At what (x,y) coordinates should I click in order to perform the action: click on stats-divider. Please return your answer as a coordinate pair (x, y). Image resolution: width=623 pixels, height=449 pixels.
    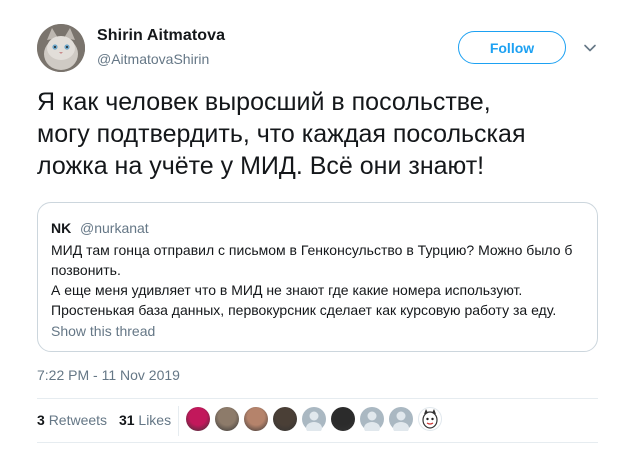
    Looking at the image, I should click on (178, 421).